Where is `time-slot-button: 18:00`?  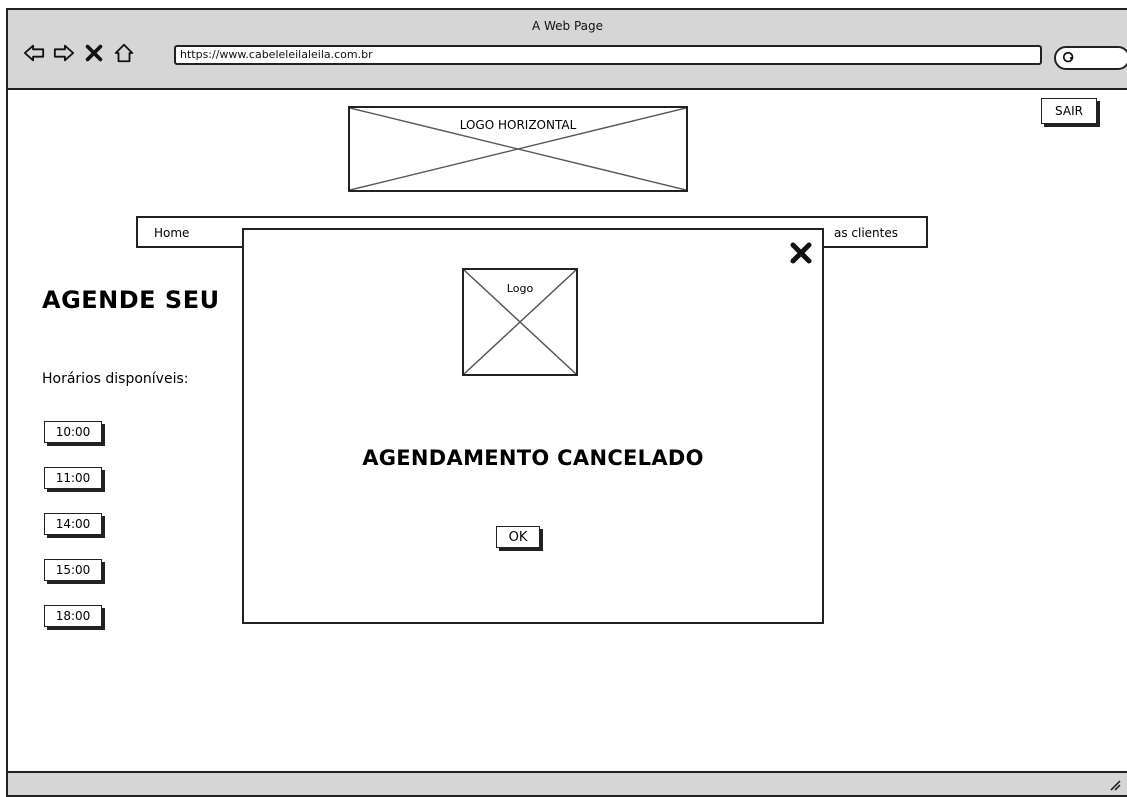 time-slot-button: 18:00 is located at coordinates (73, 616).